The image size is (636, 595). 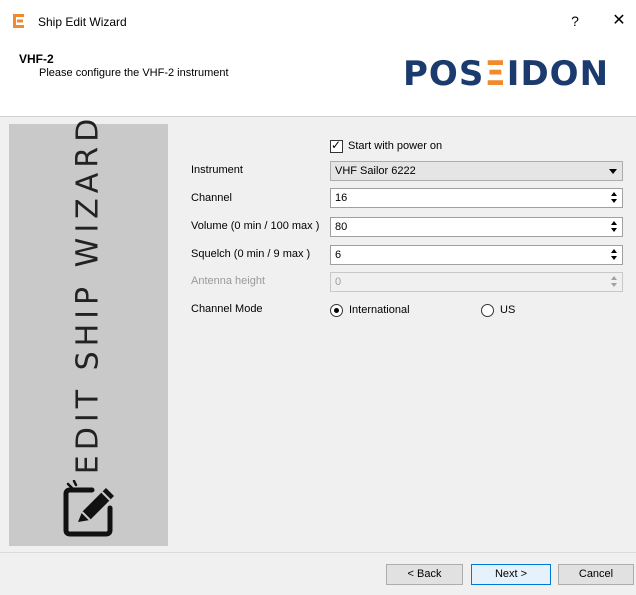 I want to click on channel-mode-label: Channel Mode, so click(x=227, y=309).